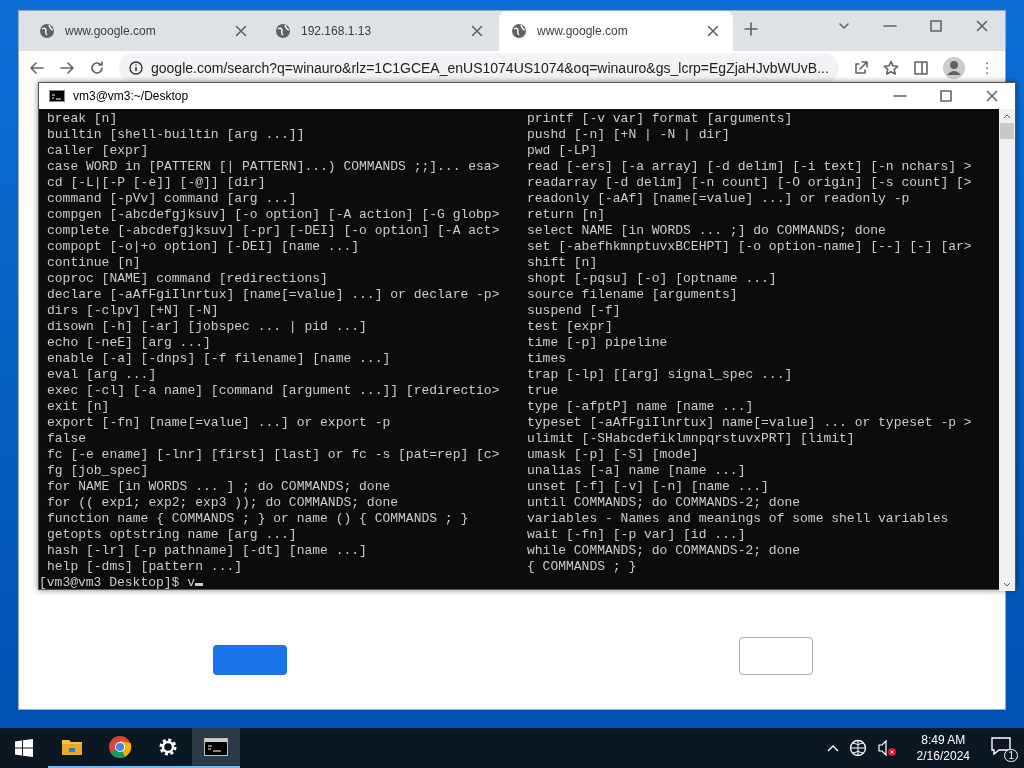 The width and height of the screenshot is (1024, 768). I want to click on star-icon, so click(891, 68).